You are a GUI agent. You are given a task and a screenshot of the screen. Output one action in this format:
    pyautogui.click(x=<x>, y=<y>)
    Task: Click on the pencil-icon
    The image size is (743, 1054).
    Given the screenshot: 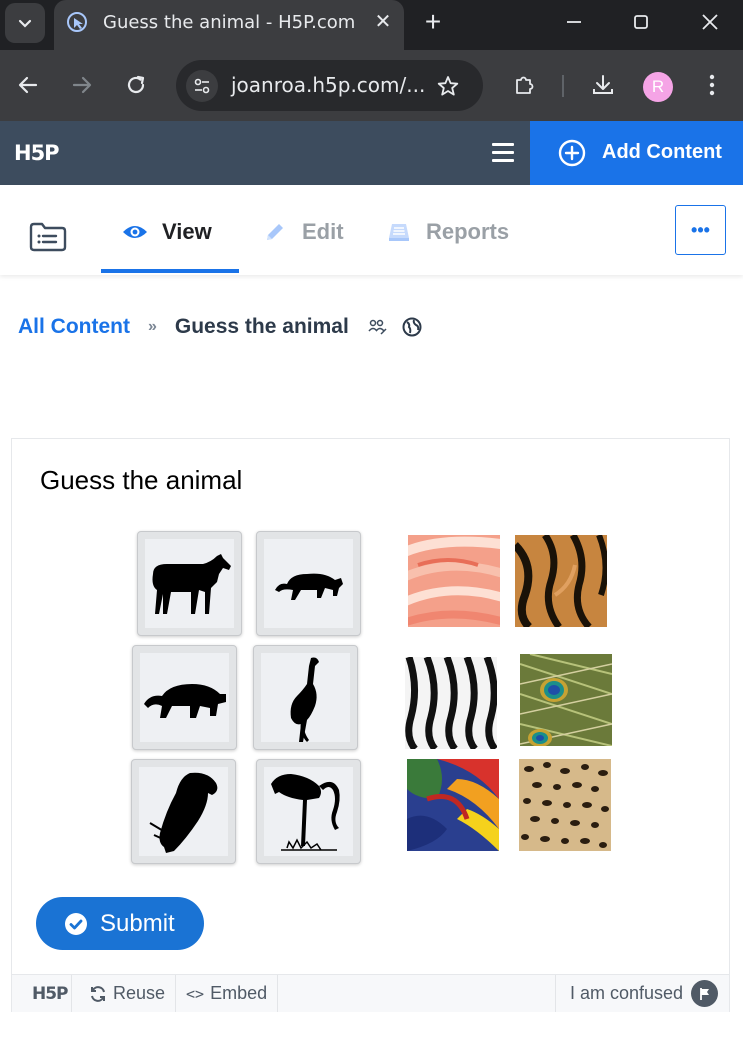 What is the action you would take?
    pyautogui.click(x=275, y=232)
    